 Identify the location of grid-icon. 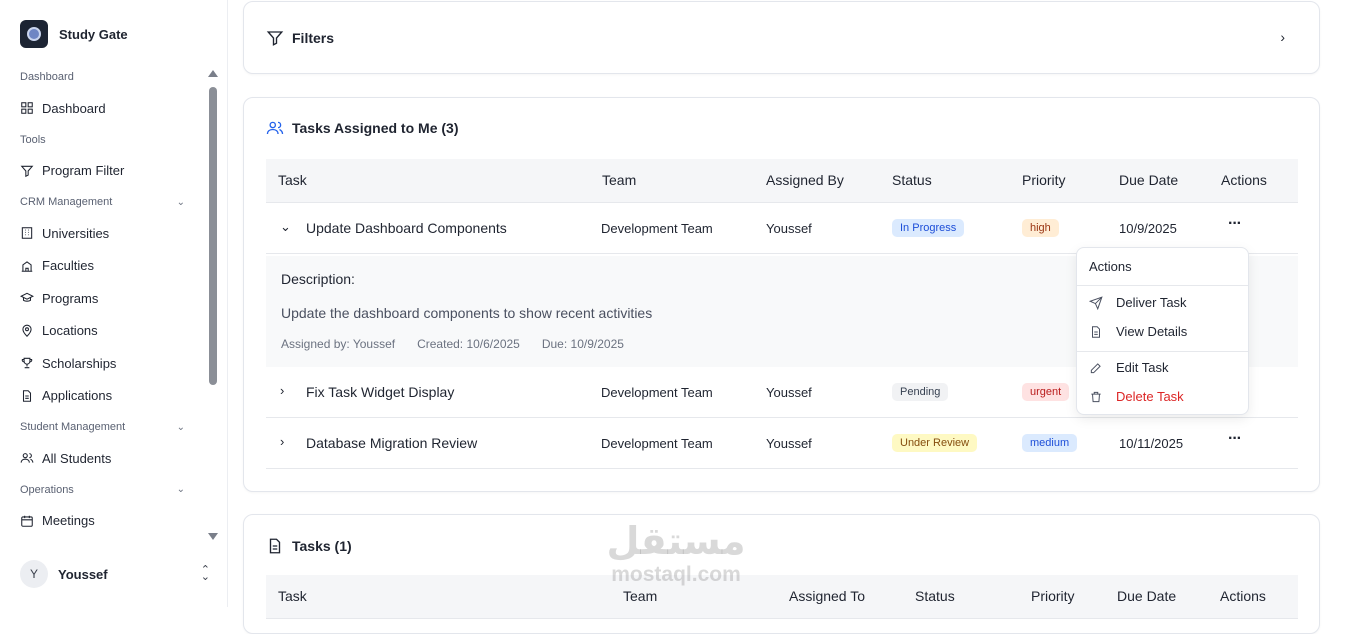
(27, 108).